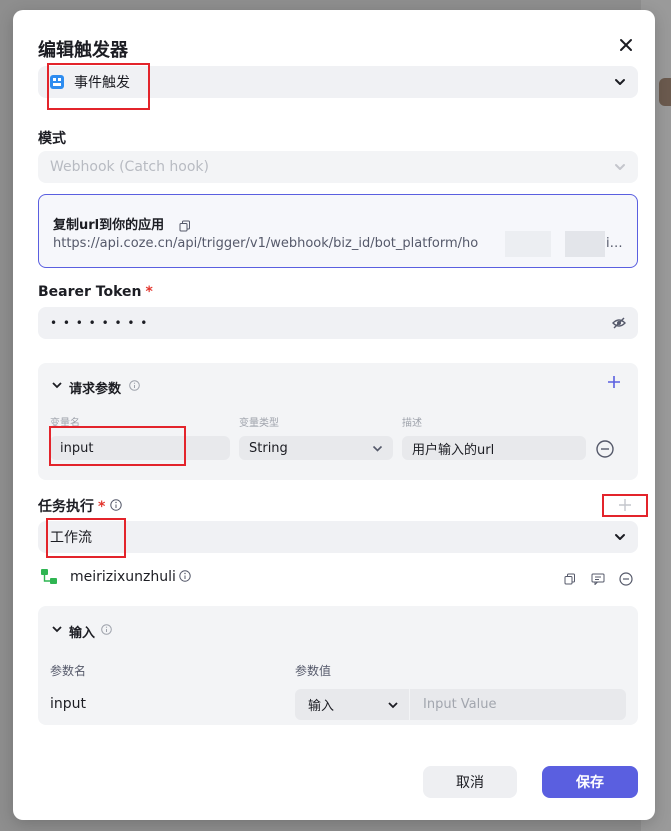 This screenshot has height=831, width=671. Describe the element at coordinates (460, 704) in the screenshot. I see `input-value-placeholder: Input Value` at that location.